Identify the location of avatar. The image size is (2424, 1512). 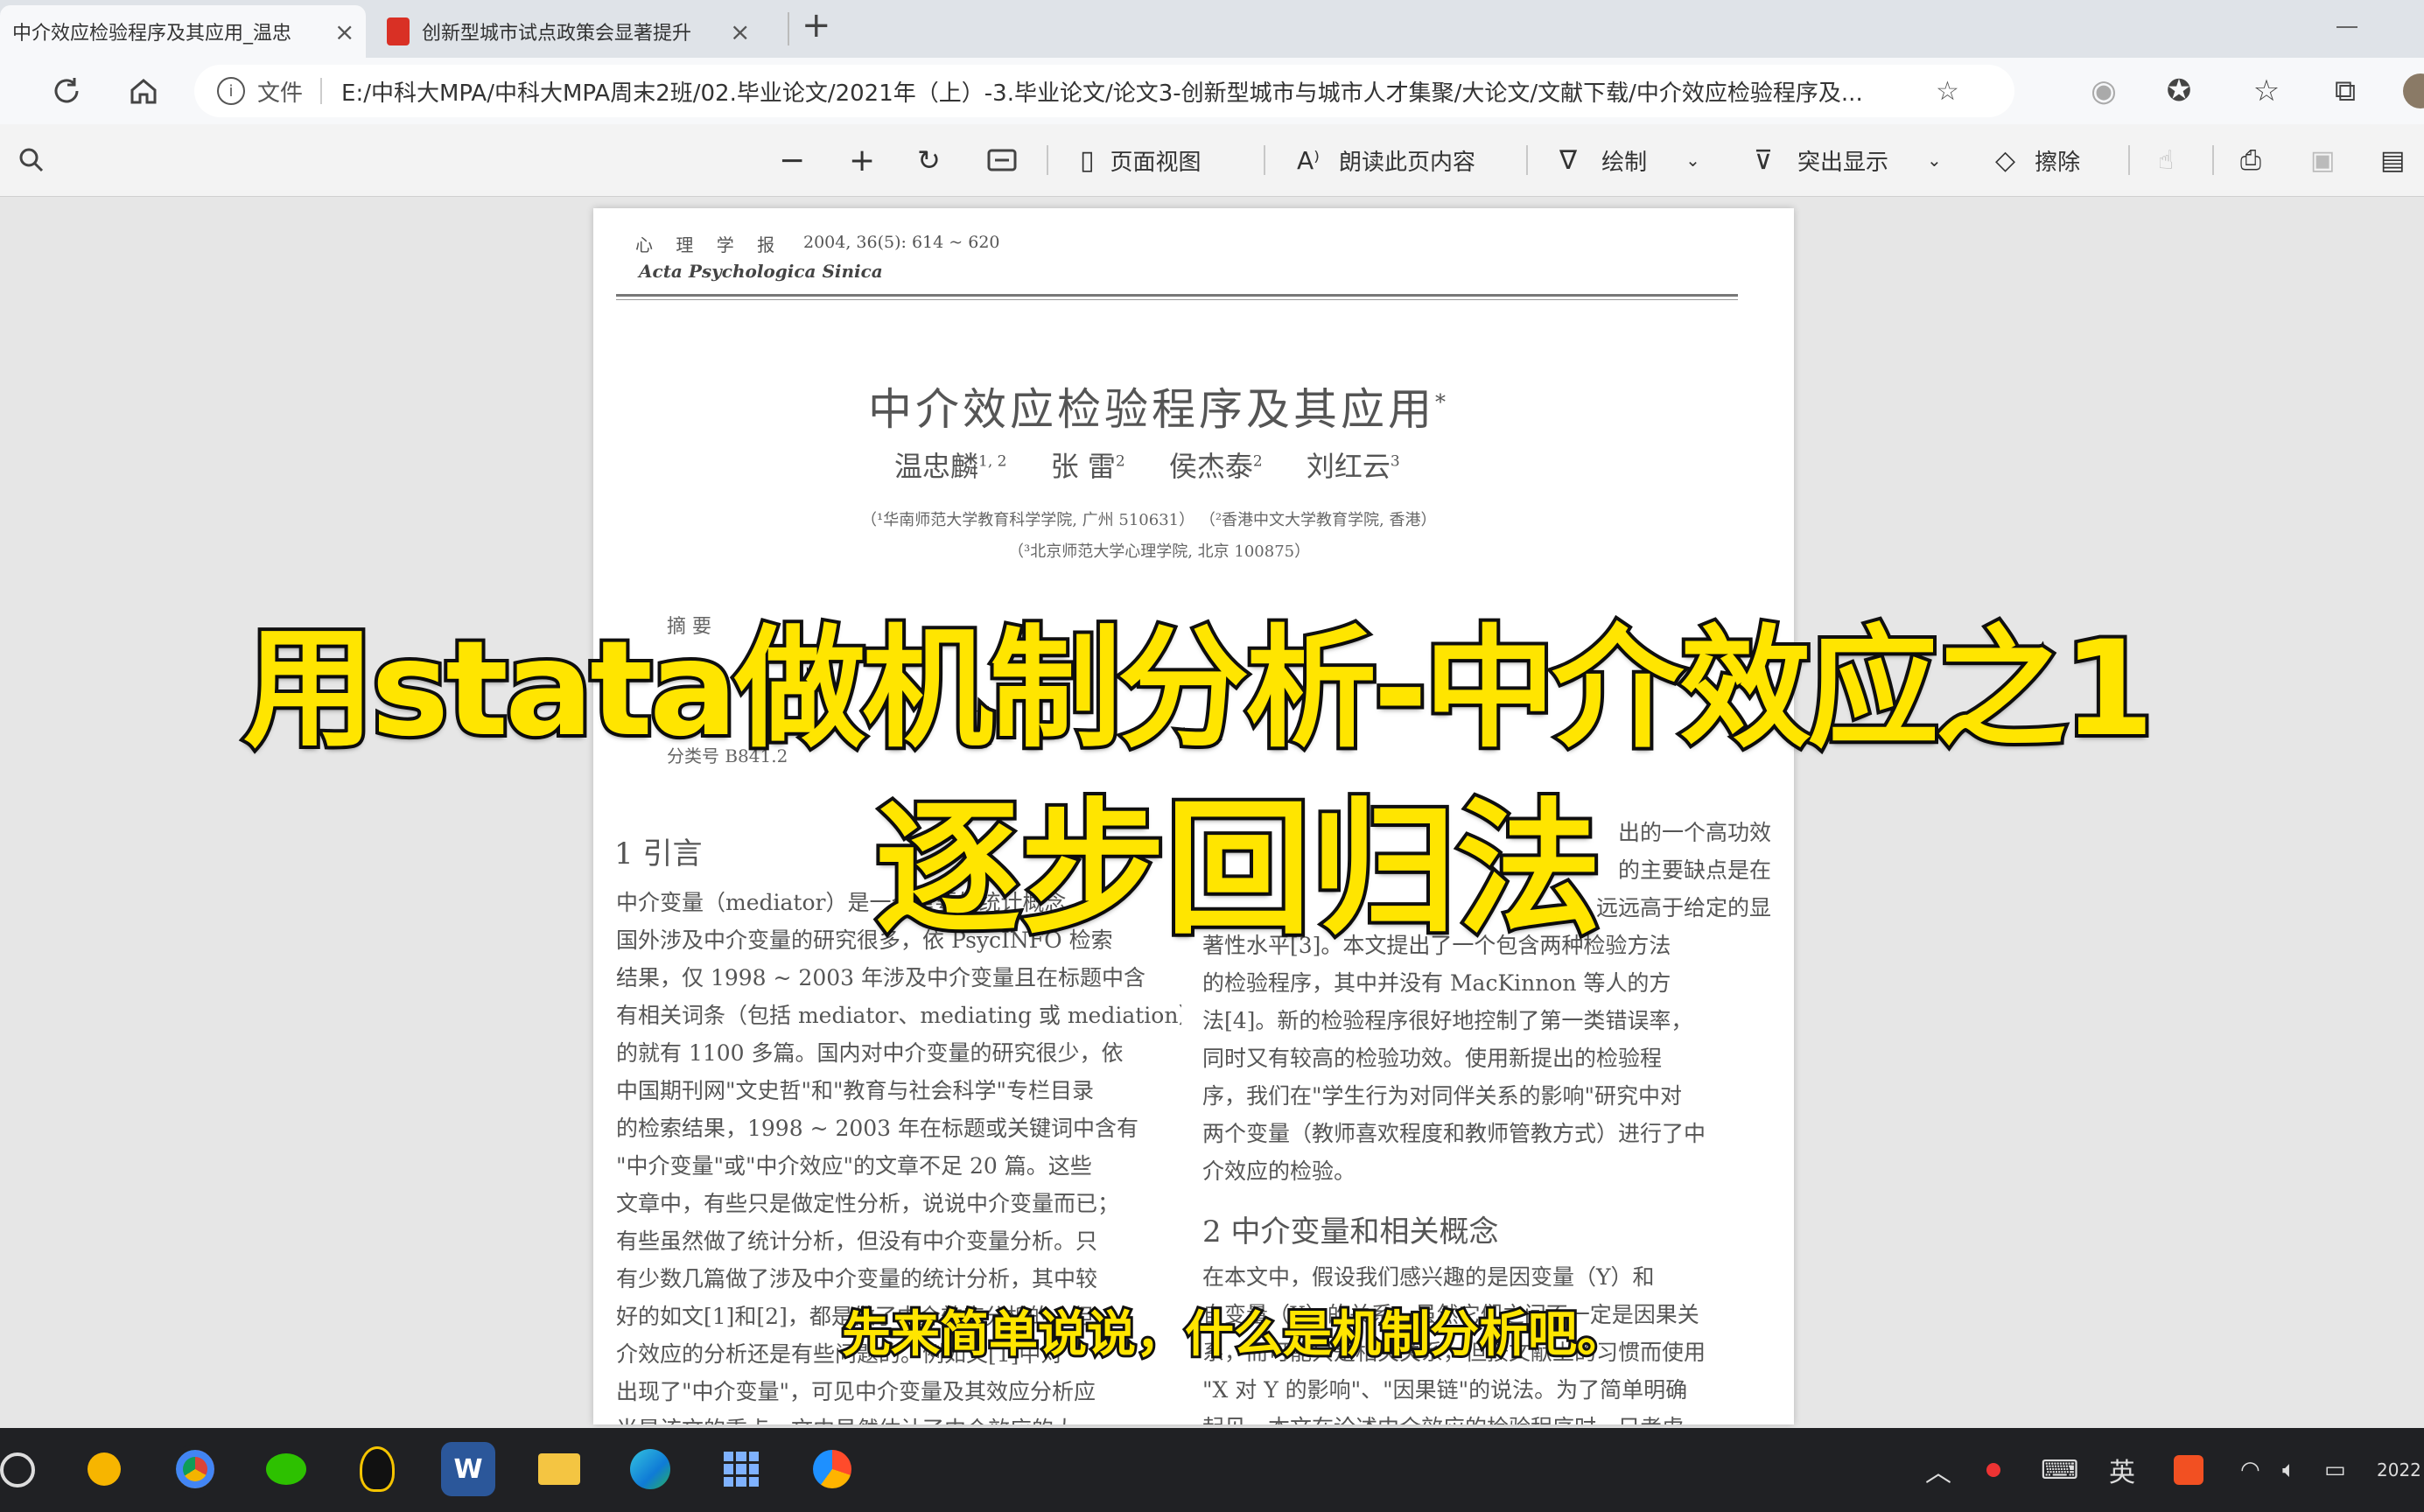
(2413, 91).